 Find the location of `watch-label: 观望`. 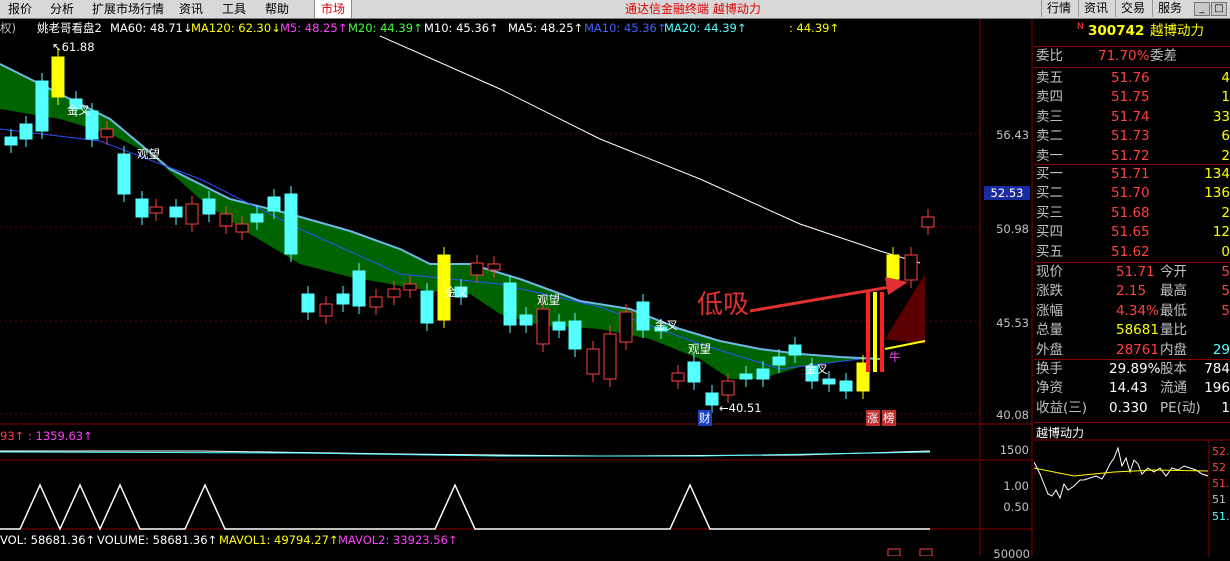

watch-label: 观望 is located at coordinates (148, 154).